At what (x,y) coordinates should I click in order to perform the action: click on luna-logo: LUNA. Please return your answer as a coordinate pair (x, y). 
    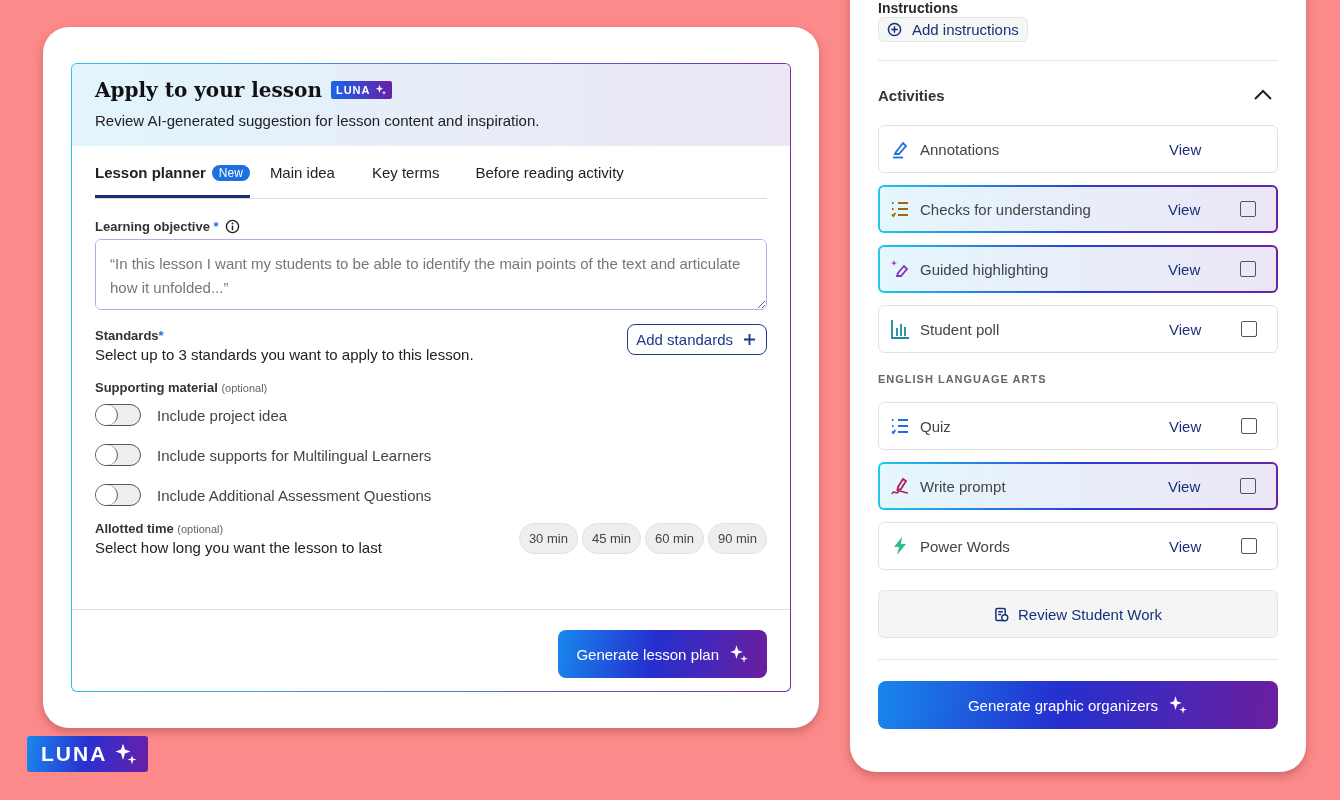
    Looking at the image, I should click on (88, 754).